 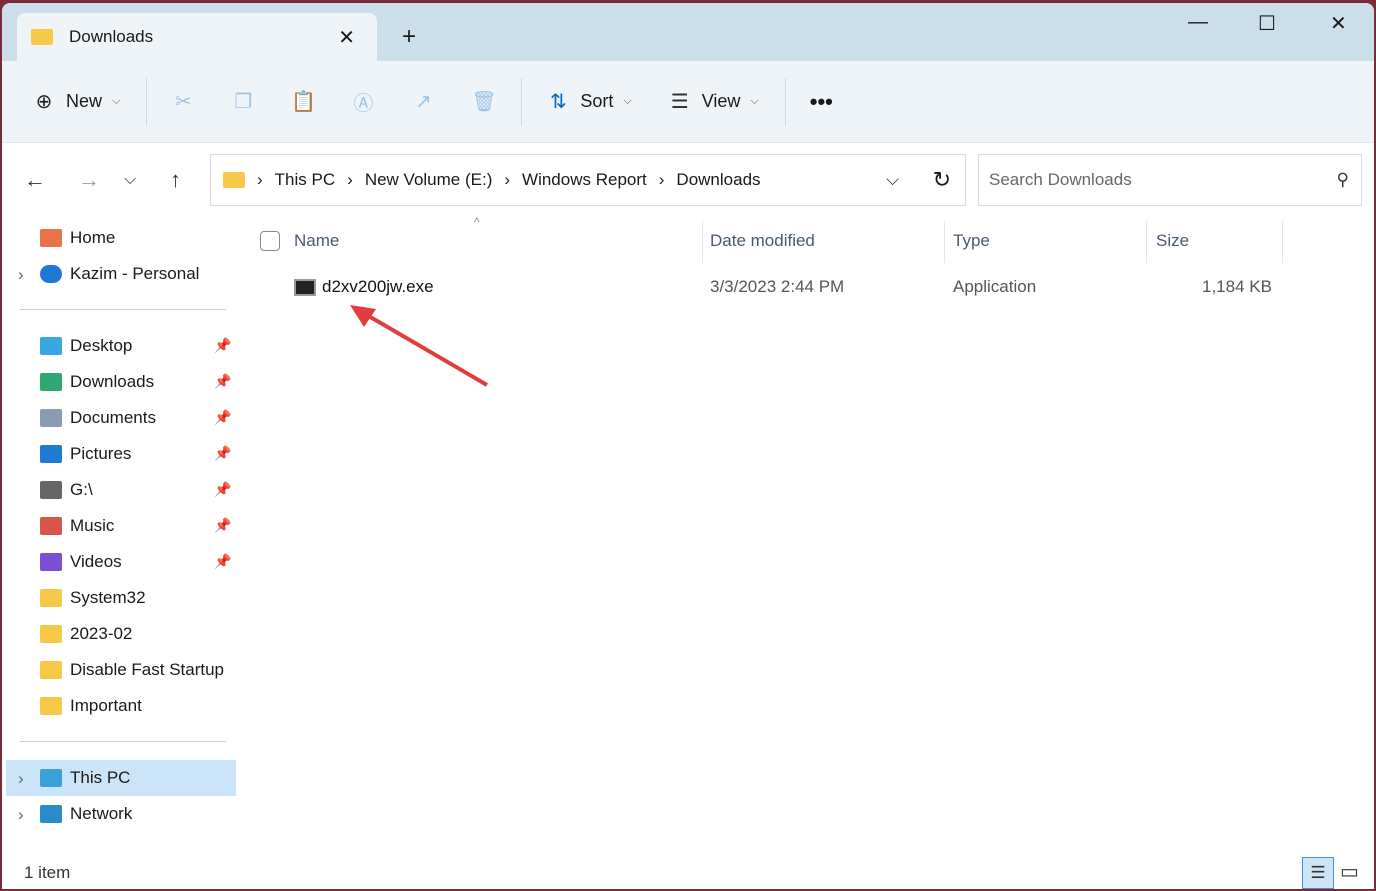 I want to click on more-button: •••, so click(x=821, y=102).